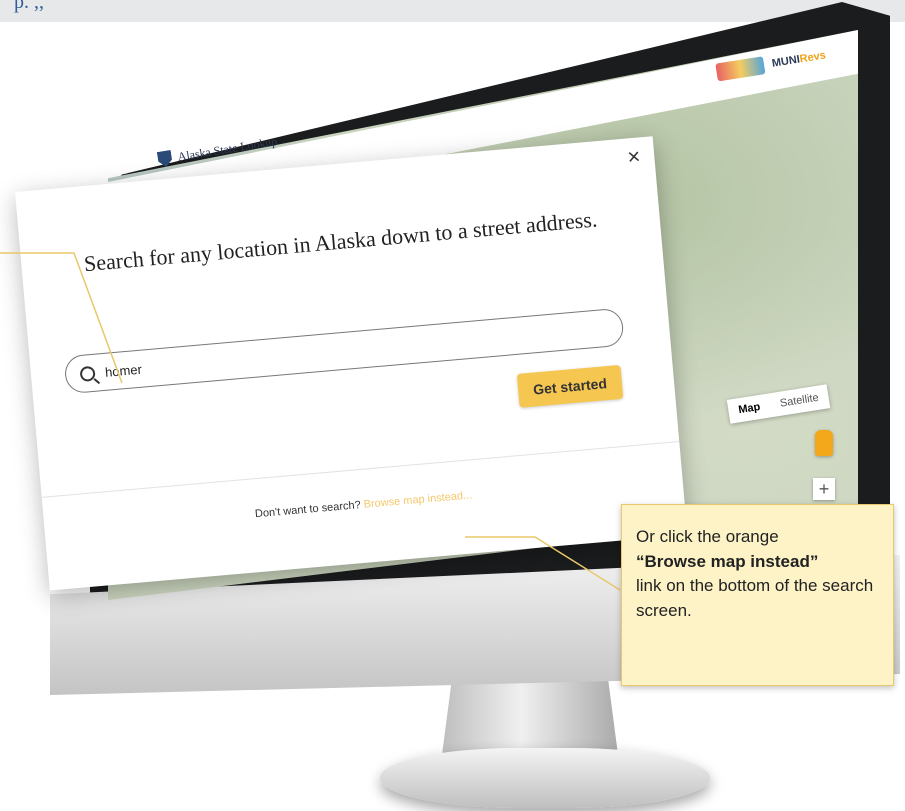 This screenshot has height=811, width=905. What do you see at coordinates (727, 561) in the screenshot?
I see `callout-emphasis: “Browse map instead”` at bounding box center [727, 561].